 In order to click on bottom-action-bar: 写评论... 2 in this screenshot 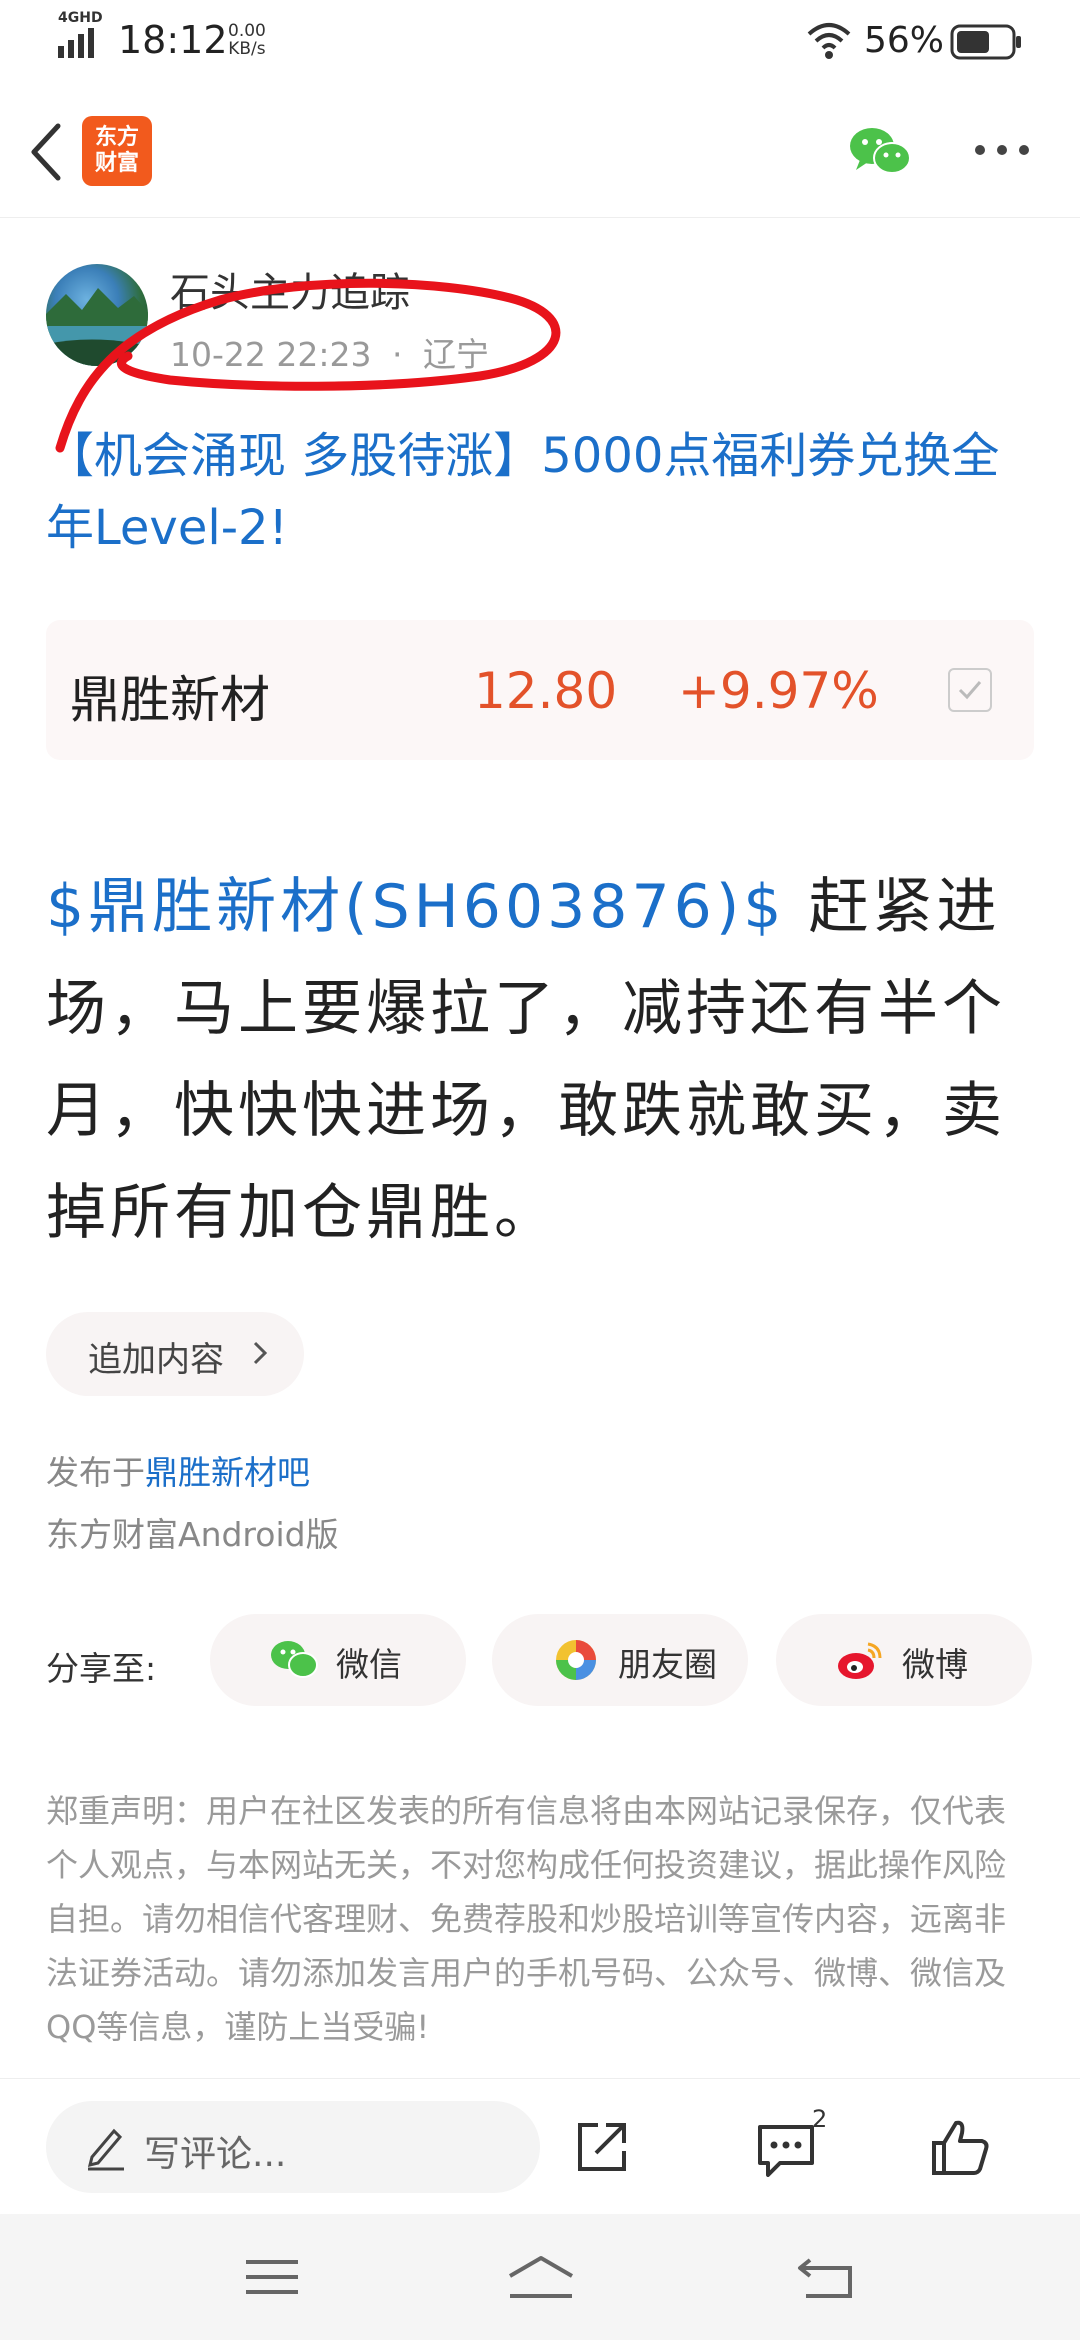, I will do `click(540, 2146)`.